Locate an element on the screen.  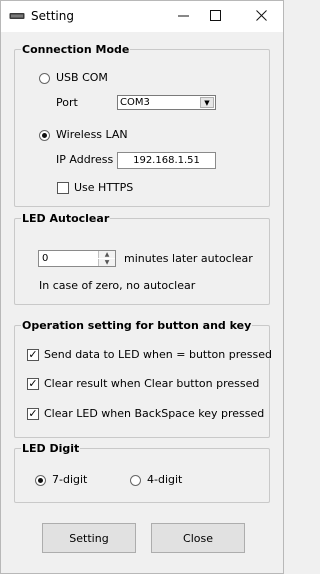
use-https-checkbox is located at coordinates (63, 188).